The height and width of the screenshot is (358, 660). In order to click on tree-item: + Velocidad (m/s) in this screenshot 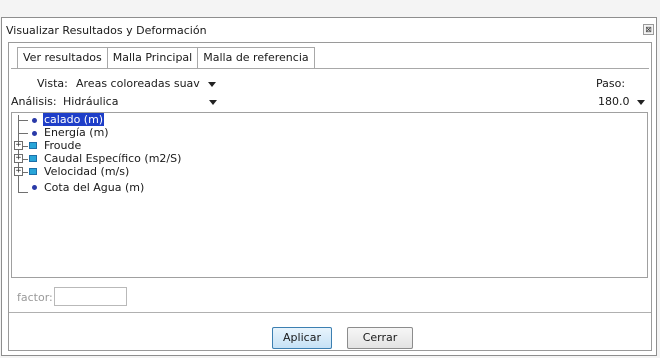, I will do `click(112, 171)`.